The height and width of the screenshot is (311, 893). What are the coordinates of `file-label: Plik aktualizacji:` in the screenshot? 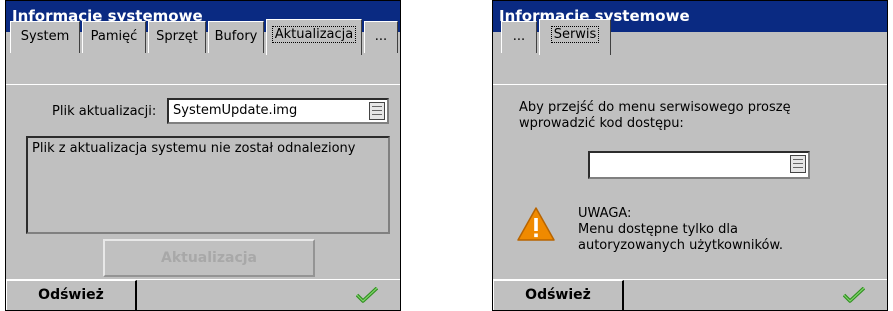 It's located at (104, 111).